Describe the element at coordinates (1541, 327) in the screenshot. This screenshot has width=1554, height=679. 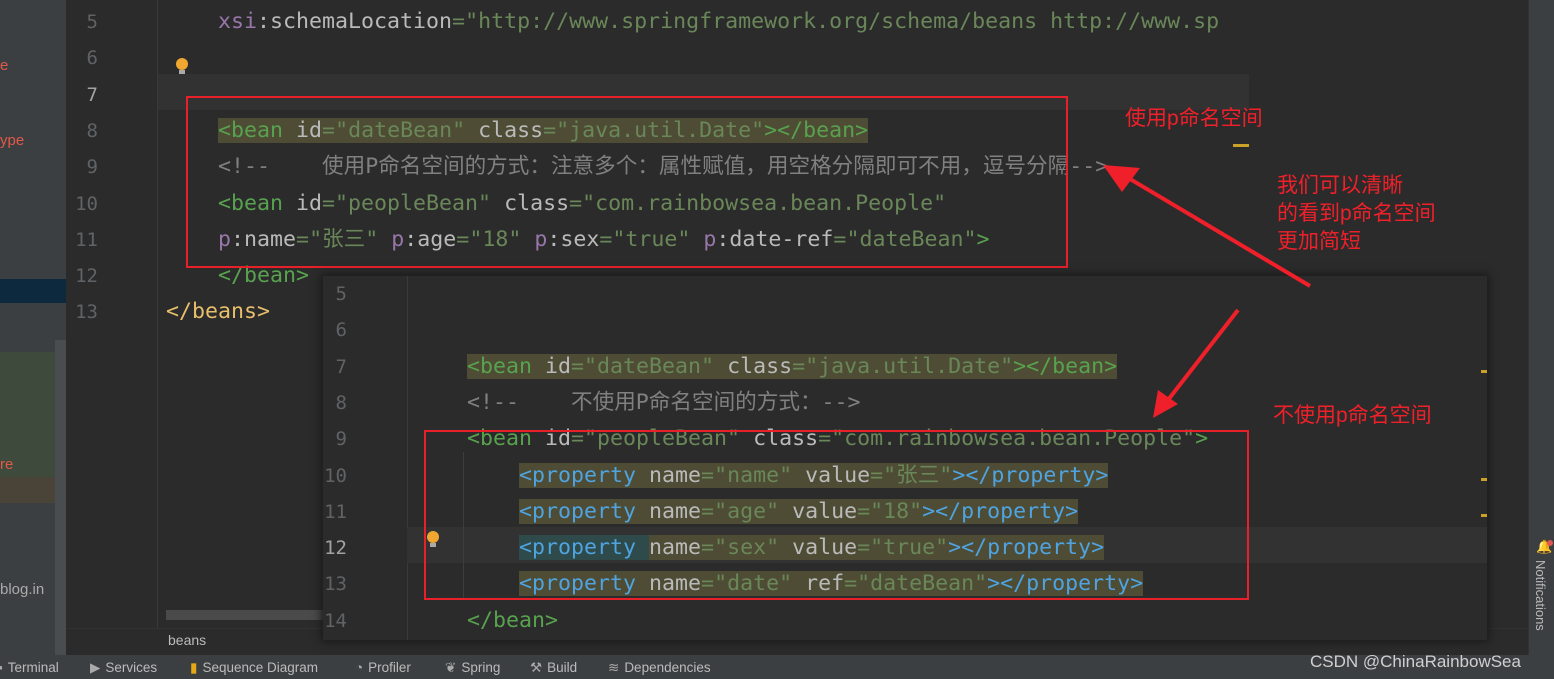
I see `right-tool-strip: 🔔 Notifications` at that location.